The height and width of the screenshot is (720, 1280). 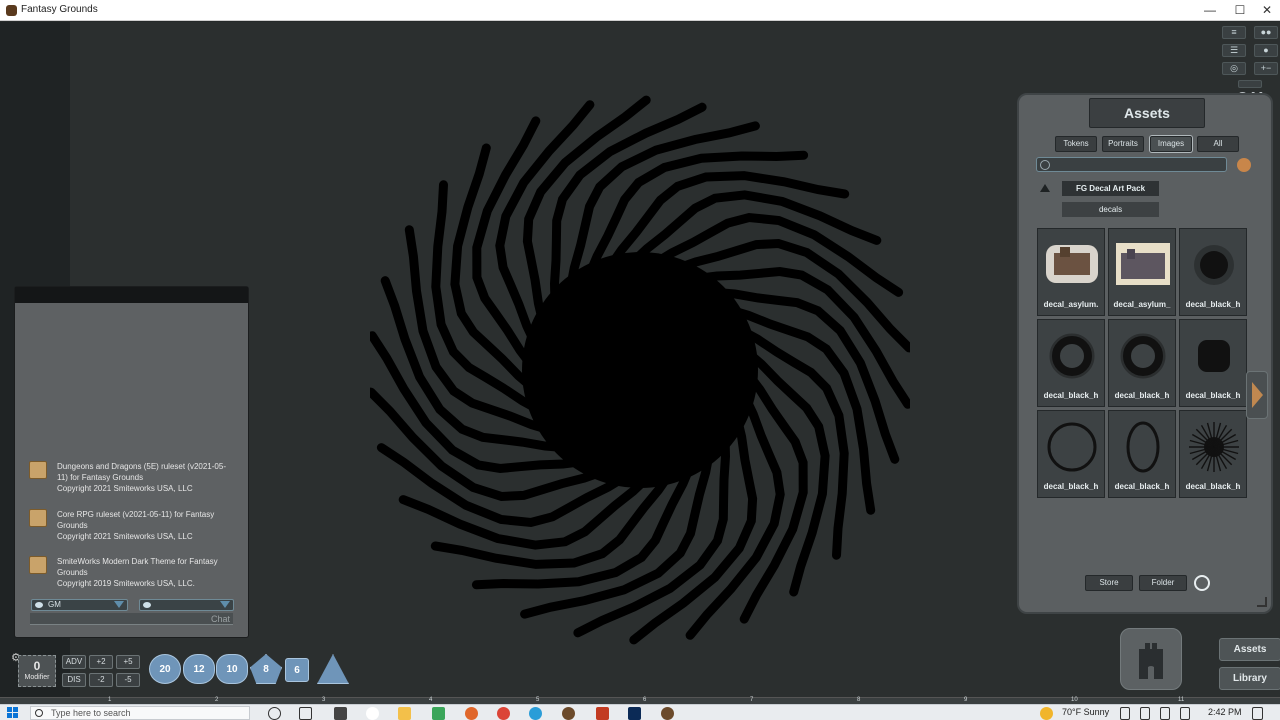 I want to click on d20-die: 20, so click(x=165, y=669).